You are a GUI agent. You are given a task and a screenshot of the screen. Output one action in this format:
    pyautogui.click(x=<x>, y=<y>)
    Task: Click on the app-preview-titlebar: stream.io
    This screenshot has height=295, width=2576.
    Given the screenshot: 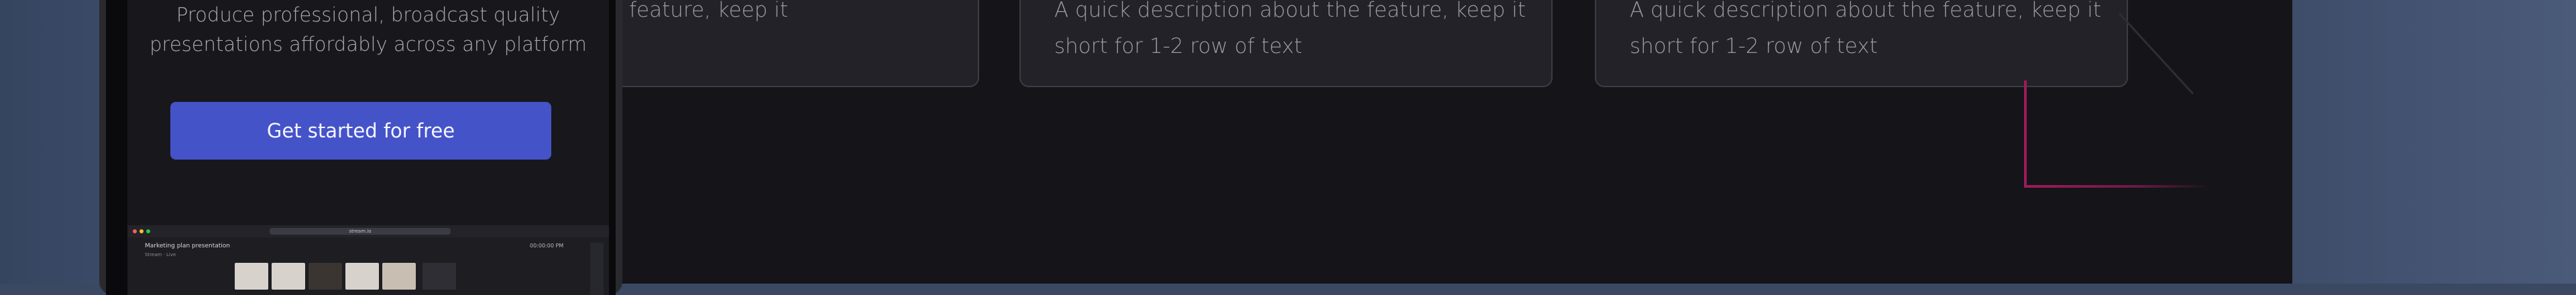 What is the action you would take?
    pyautogui.click(x=368, y=231)
    